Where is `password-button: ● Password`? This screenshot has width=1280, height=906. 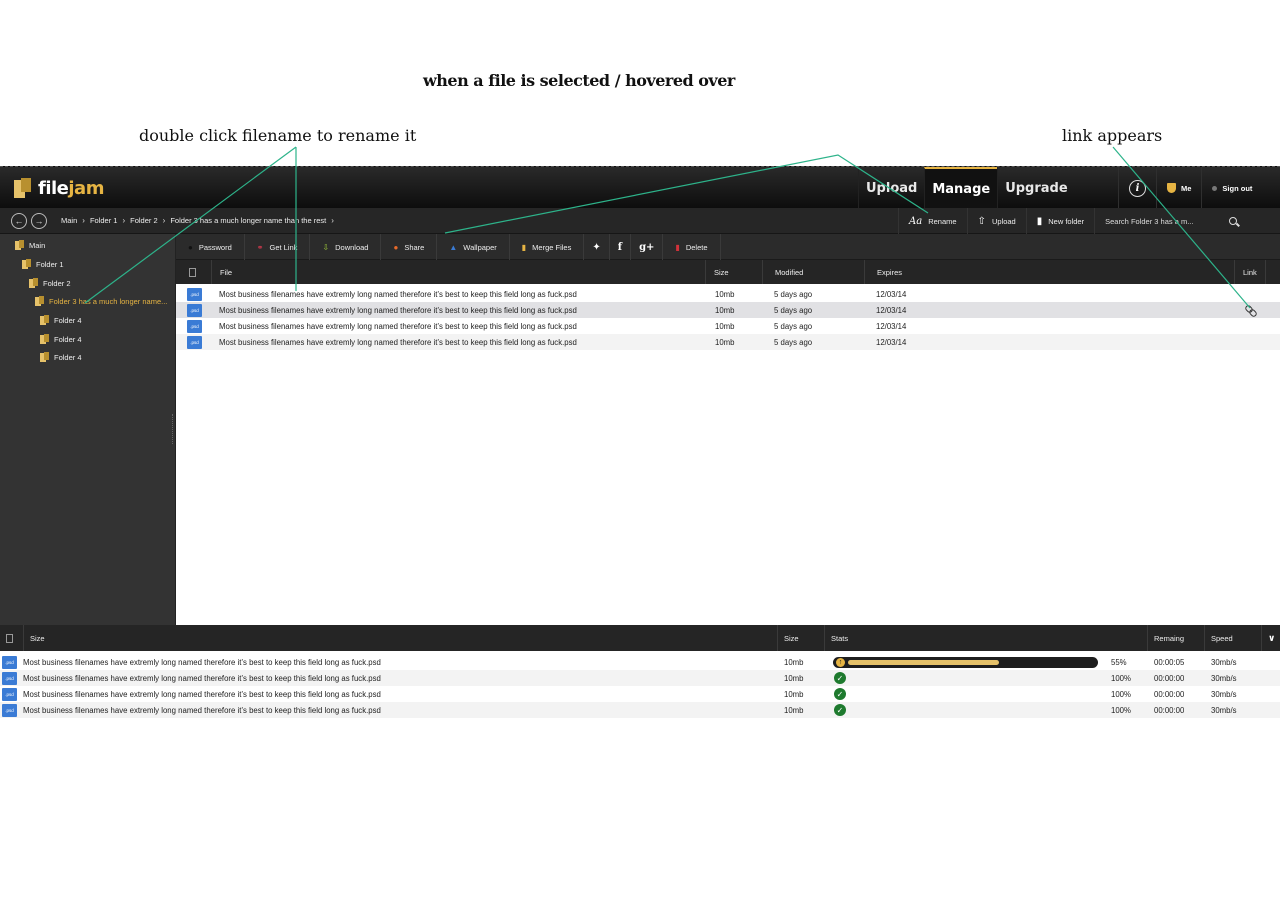
password-button: ● Password is located at coordinates (210, 247).